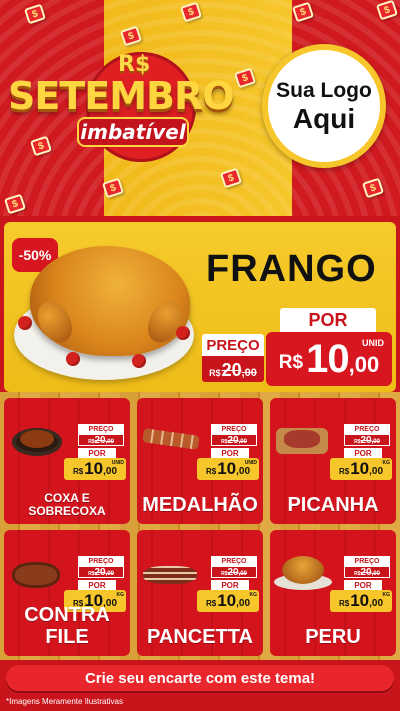 The image size is (400, 711). I want to click on campaign-subtitle: imbatível, so click(133, 132).